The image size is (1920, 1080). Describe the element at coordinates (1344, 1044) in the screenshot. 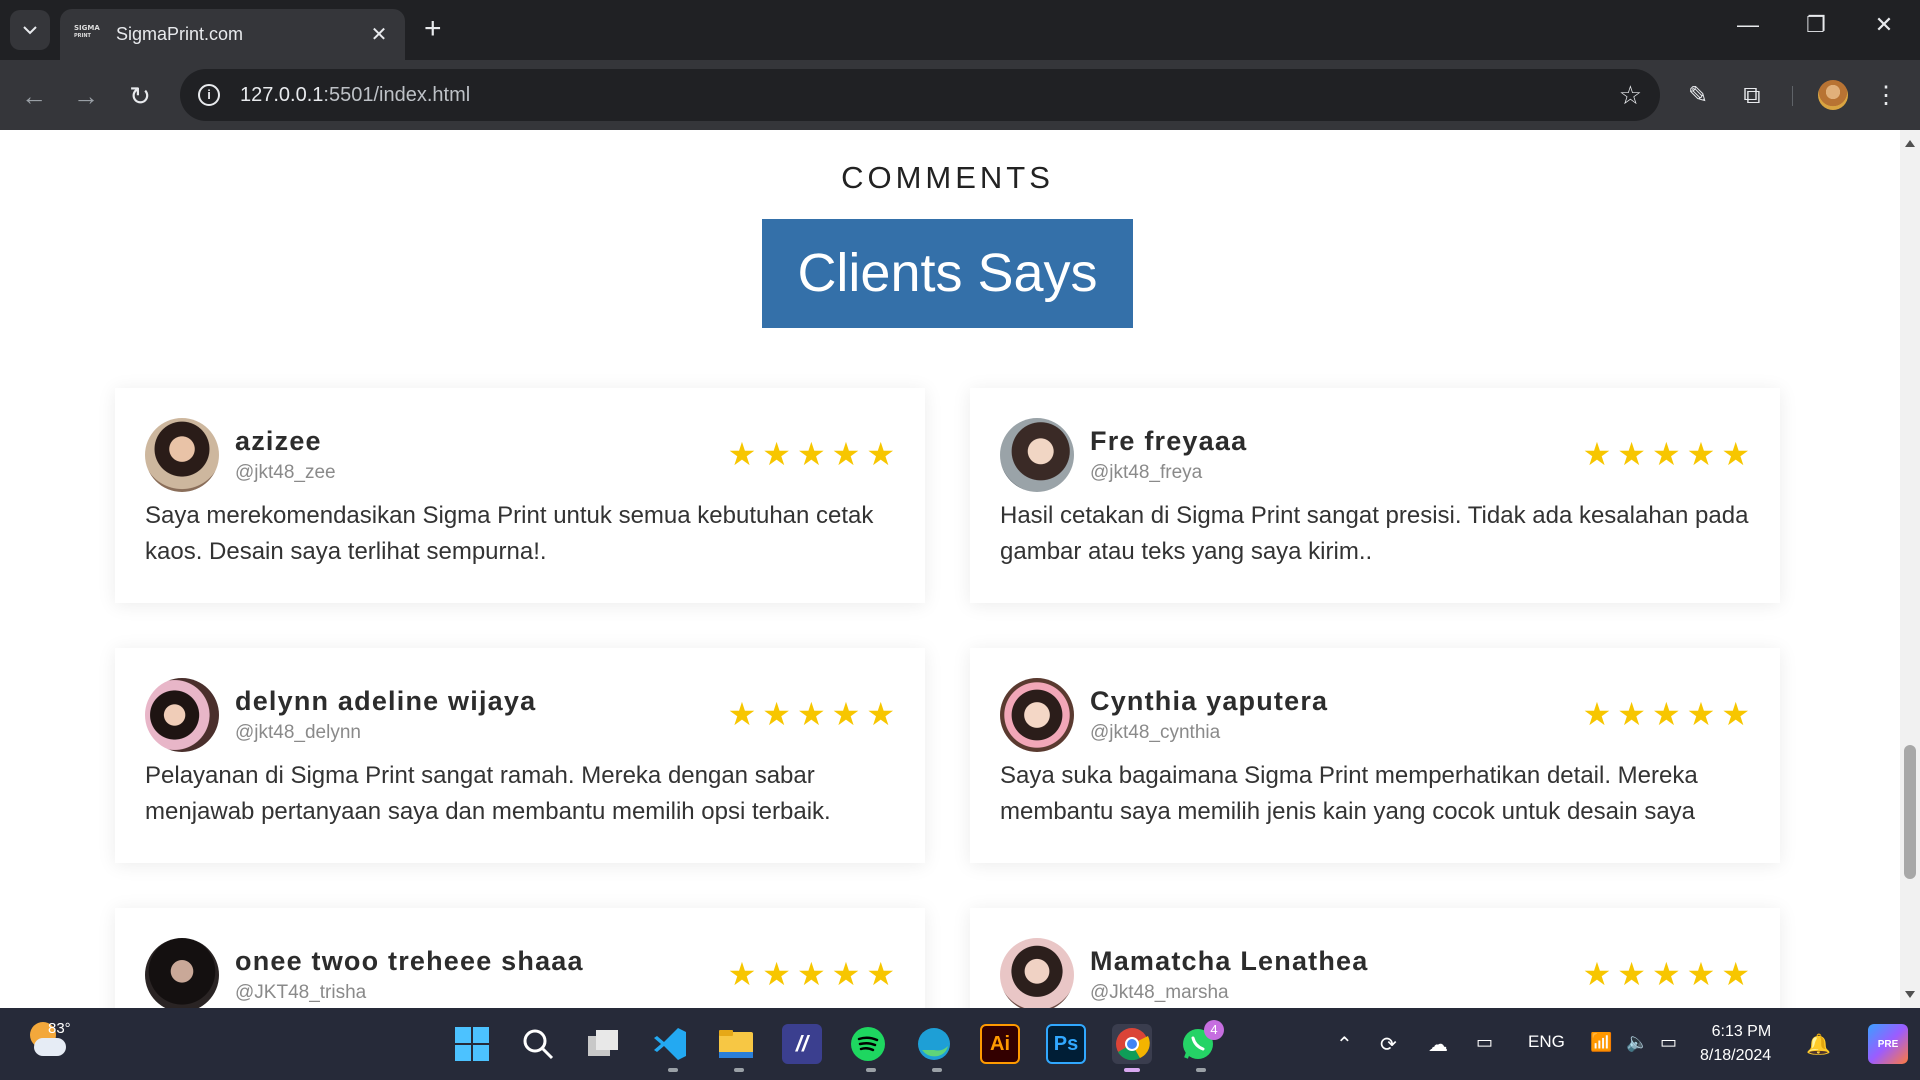

I see `show-hidden-icons-chevron-icon: ⌃` at that location.